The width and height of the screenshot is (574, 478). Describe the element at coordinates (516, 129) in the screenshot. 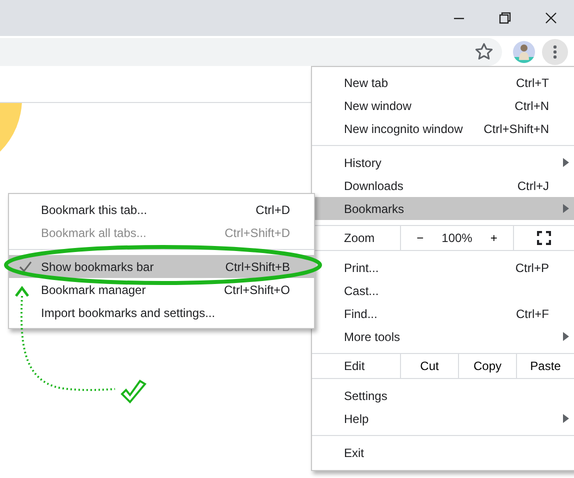

I see `shortcut-text: Ctrl+Shift+N` at that location.